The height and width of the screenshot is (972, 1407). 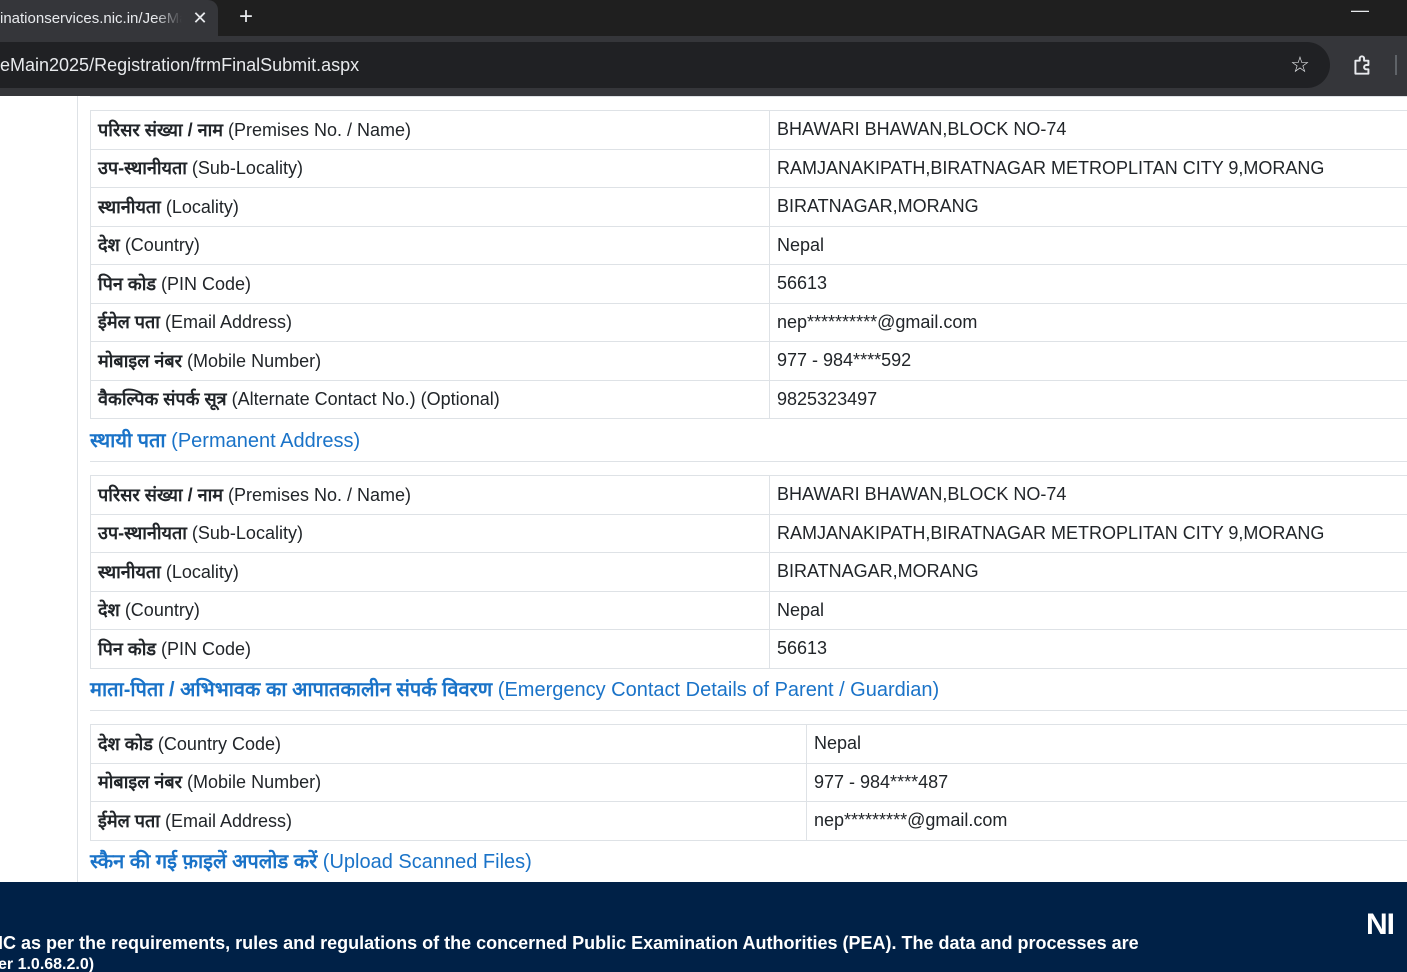 I want to click on field-label-en: (Country Code), so click(x=216, y=743).